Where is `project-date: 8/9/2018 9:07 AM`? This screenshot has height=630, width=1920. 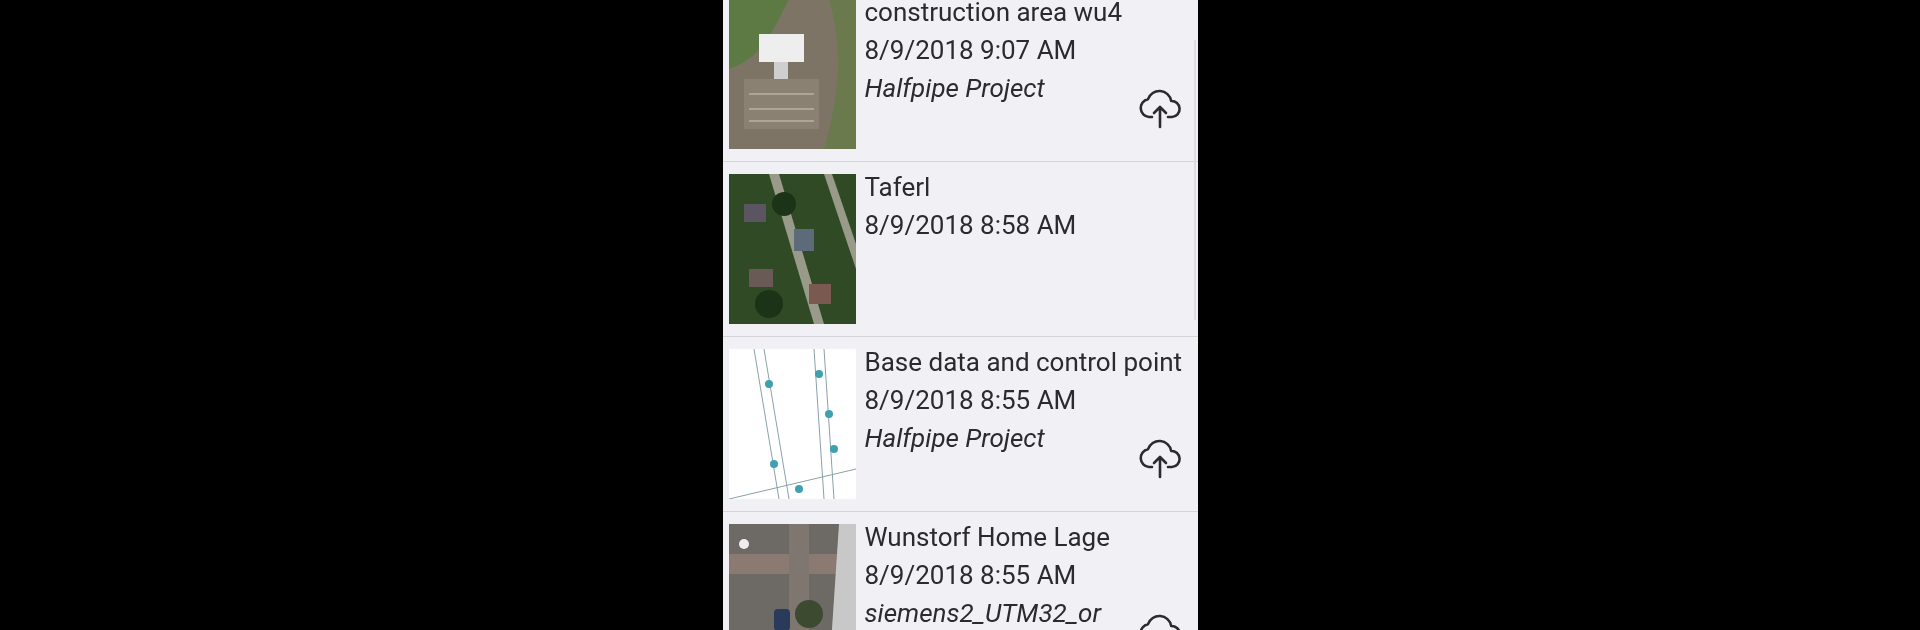
project-date: 8/9/2018 9:07 AM is located at coordinates (970, 50).